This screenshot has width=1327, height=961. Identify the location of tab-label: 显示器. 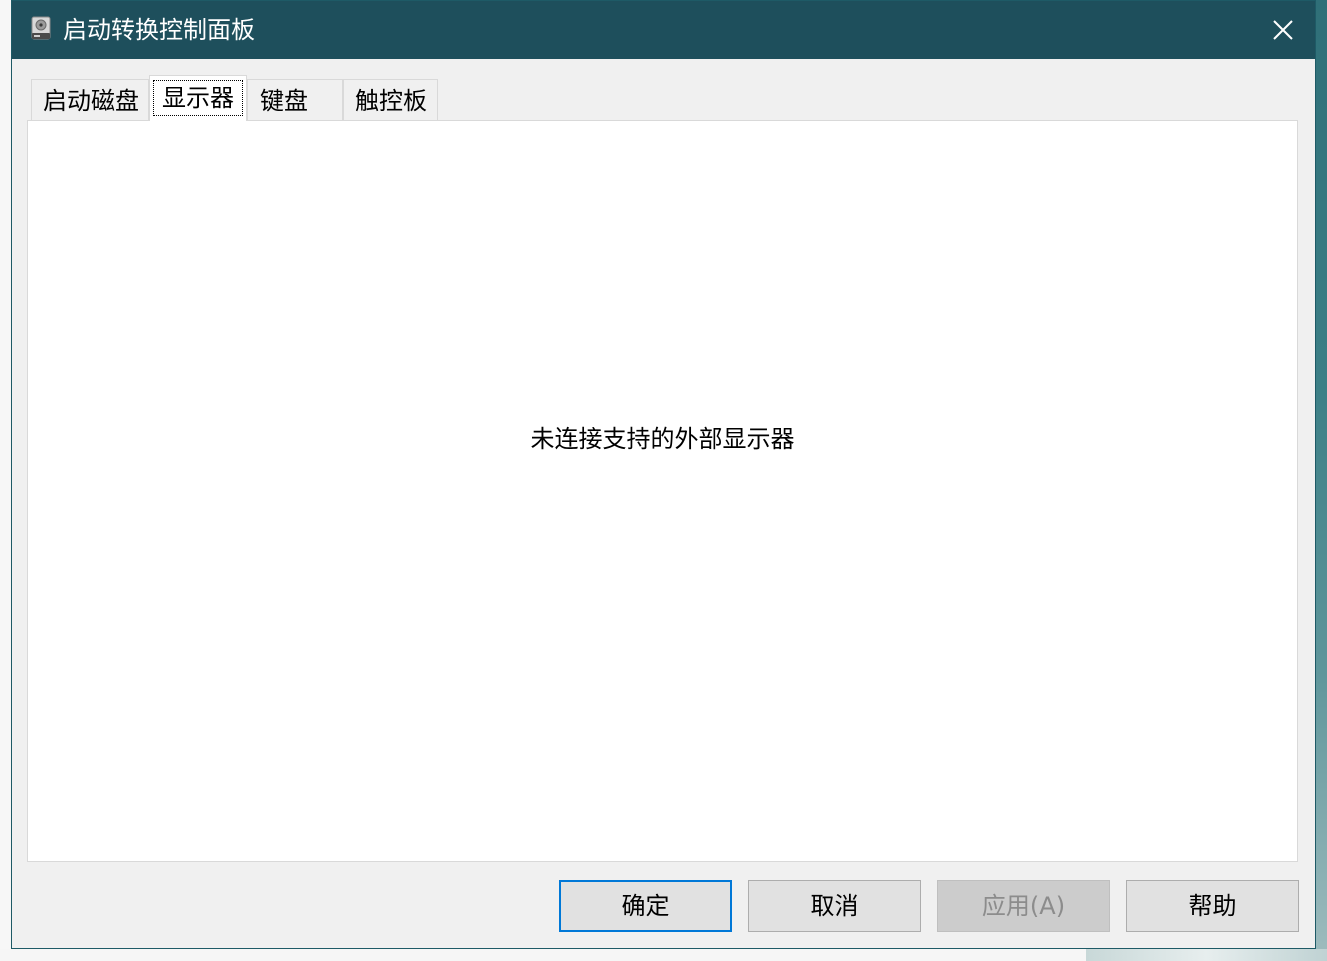
(198, 98).